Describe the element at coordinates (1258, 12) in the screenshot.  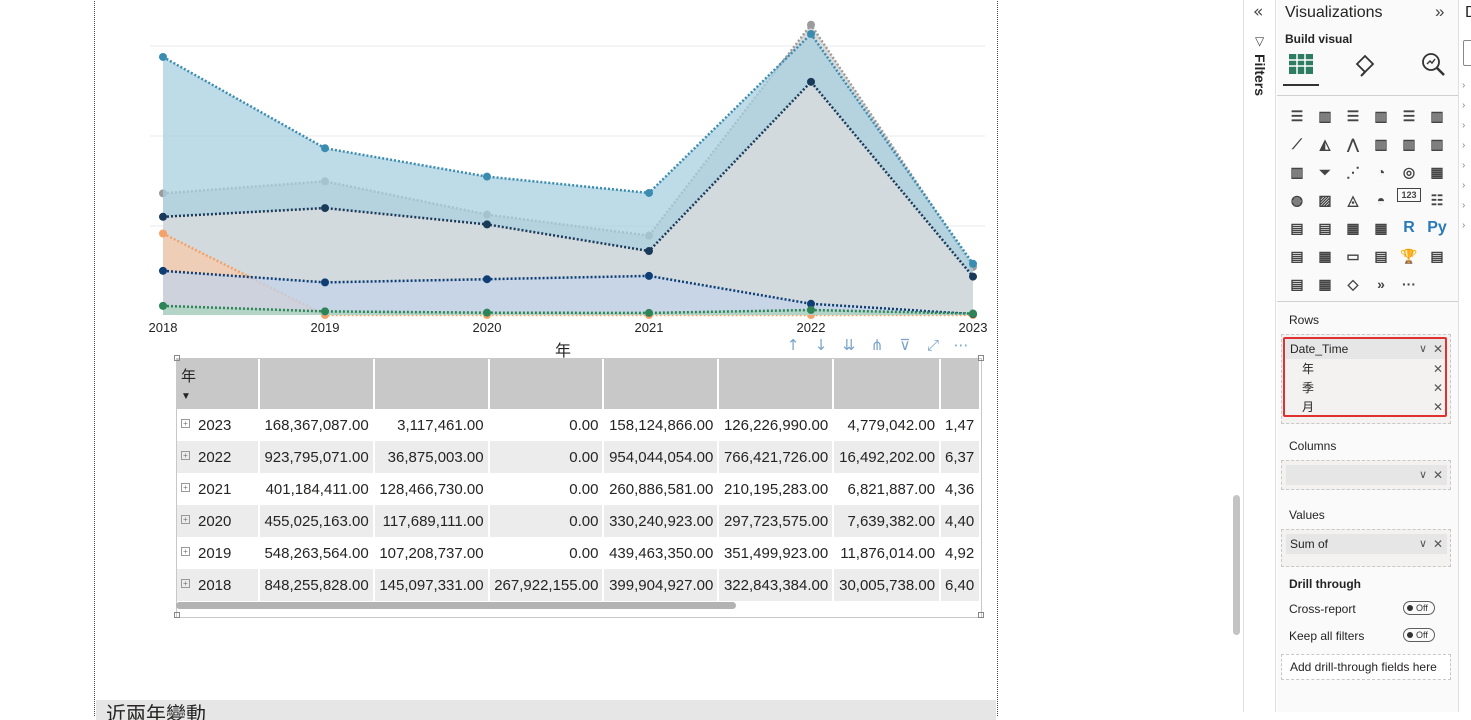
I see `collapse-left-icon: «` at that location.